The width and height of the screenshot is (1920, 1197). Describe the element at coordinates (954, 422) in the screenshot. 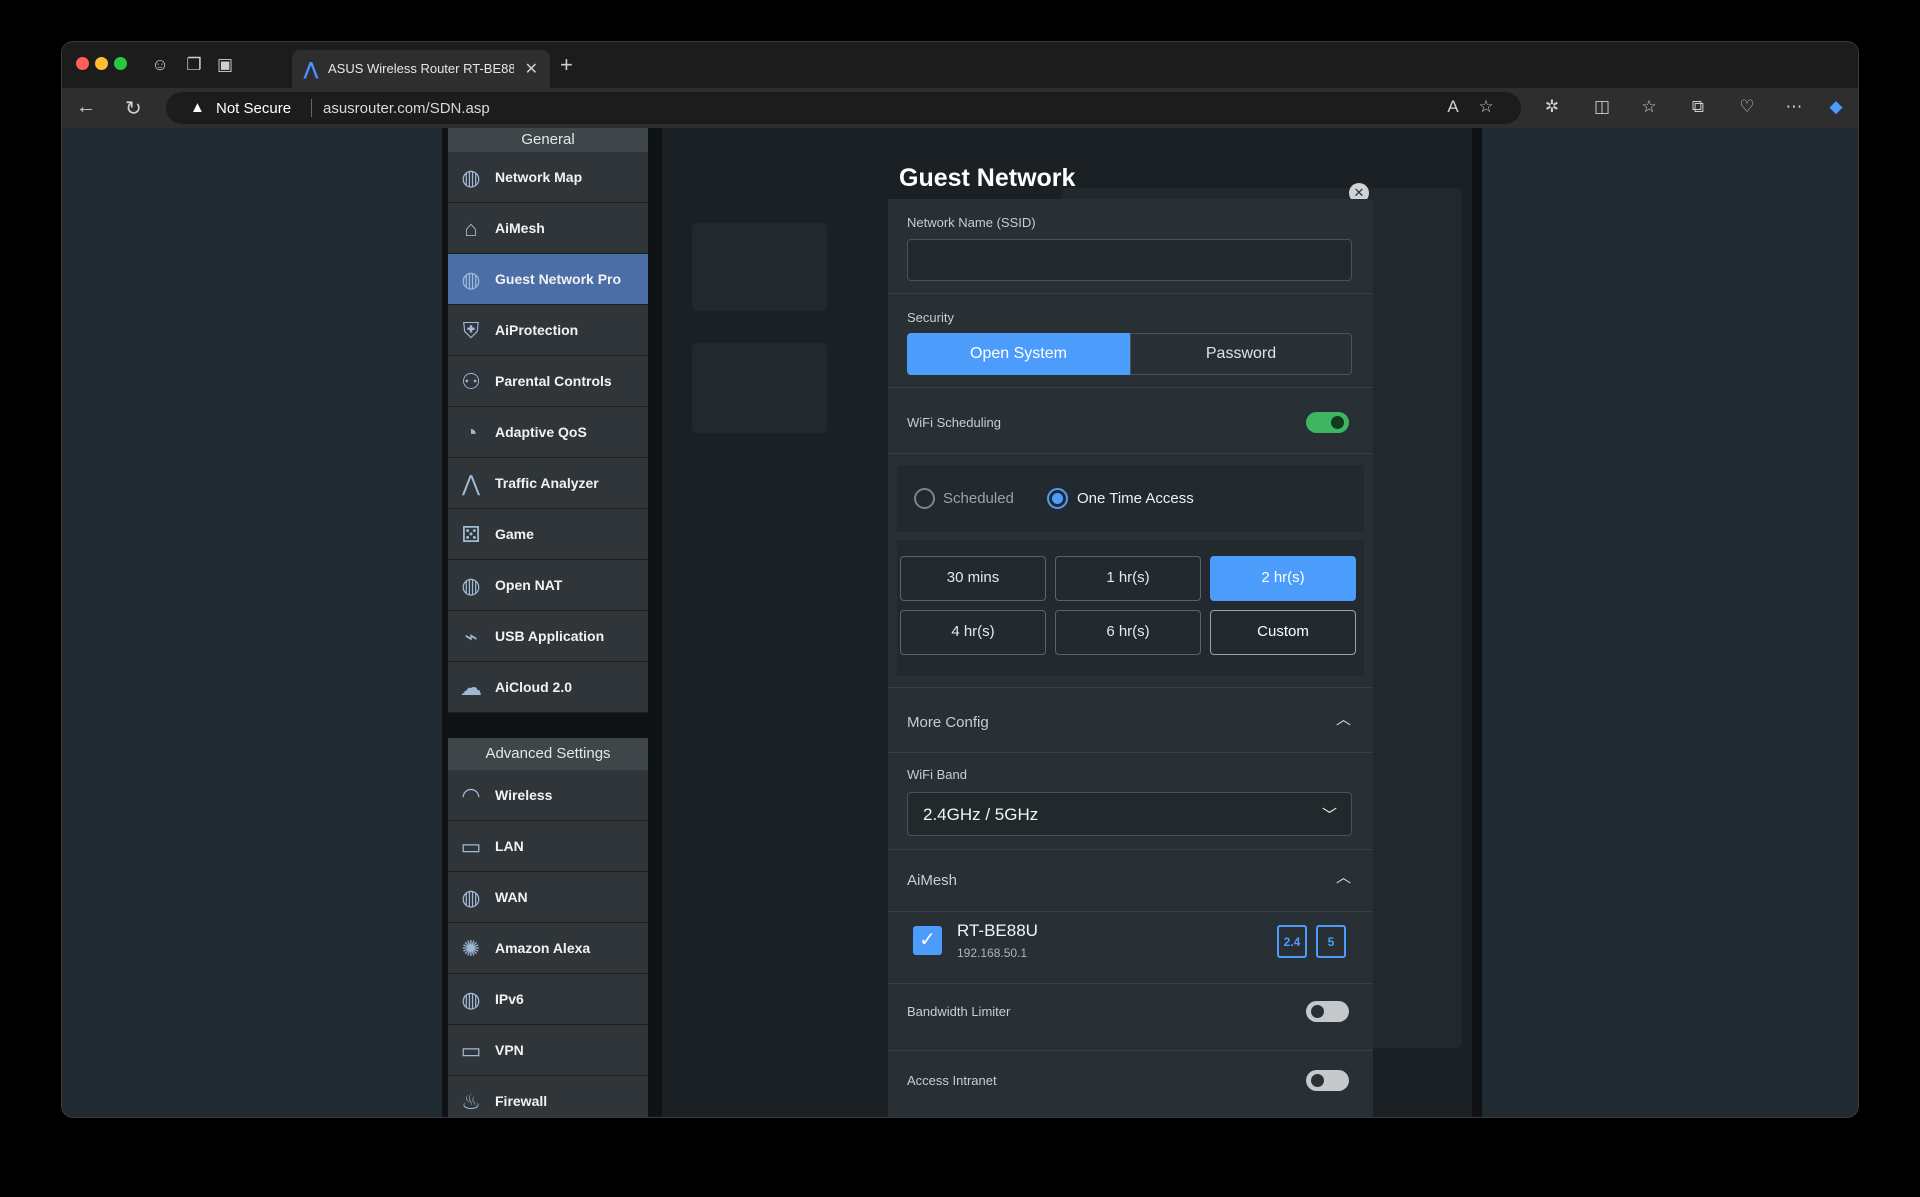

I see `wifi-scheduling-label: WiFi Scheduling` at that location.